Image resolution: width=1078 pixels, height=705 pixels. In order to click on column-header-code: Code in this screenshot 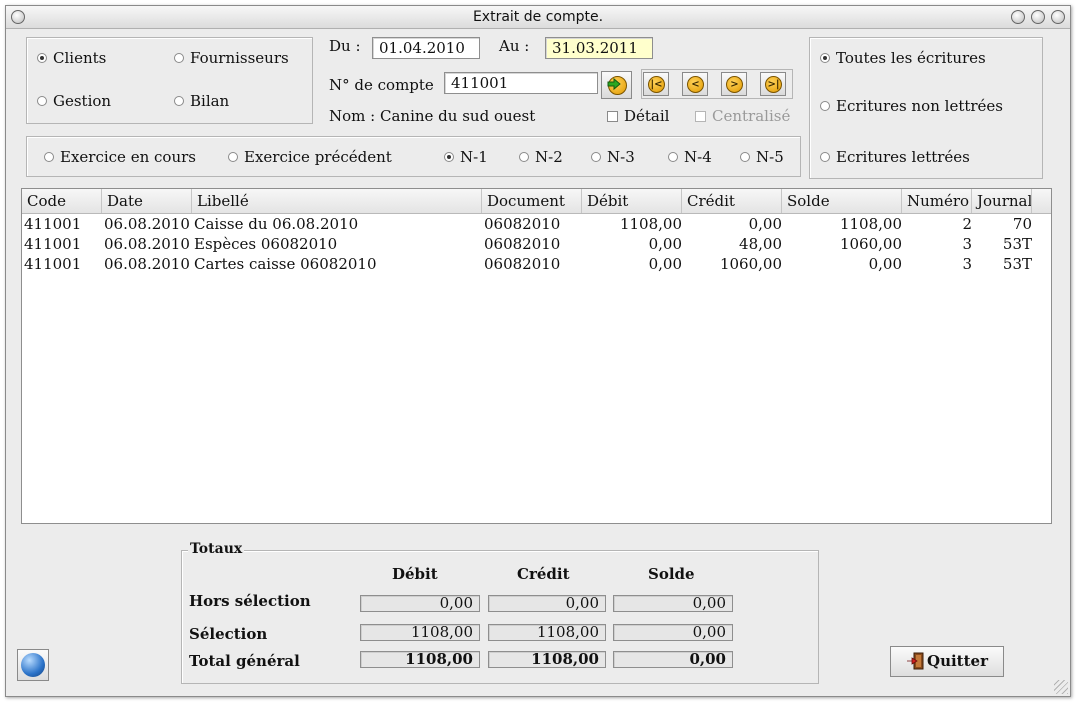, I will do `click(62, 201)`.